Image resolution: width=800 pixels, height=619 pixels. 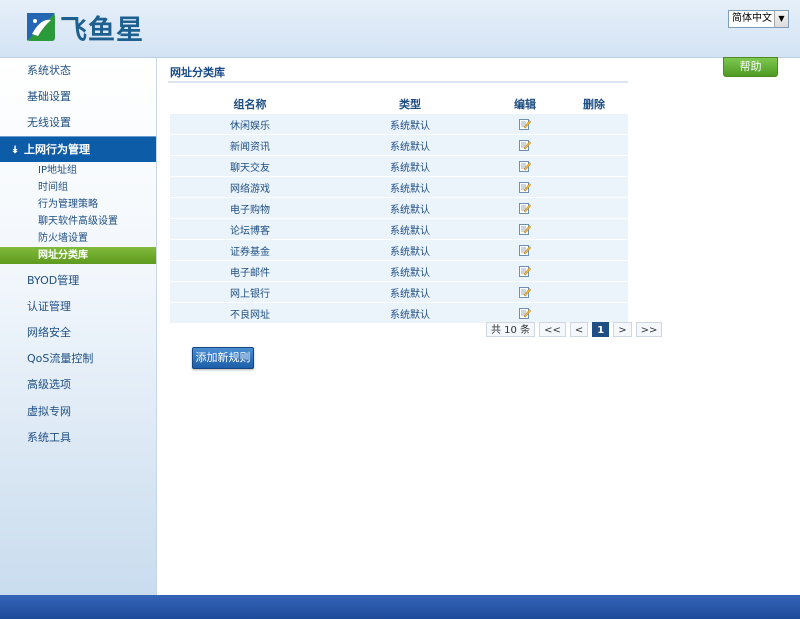 I want to click on pagination: 共 10 条 << < 1 > >>, so click(x=574, y=330).